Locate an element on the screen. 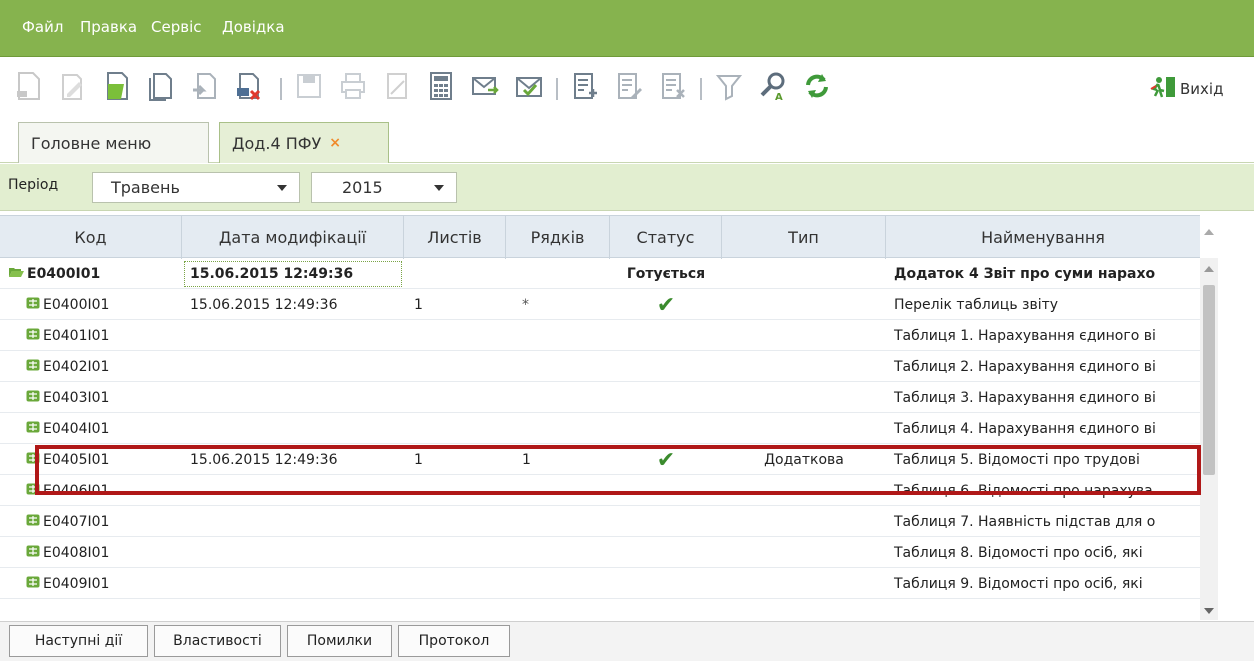 The height and width of the screenshot is (661, 1254). exit-button: Вихід is located at coordinates (1186, 89).